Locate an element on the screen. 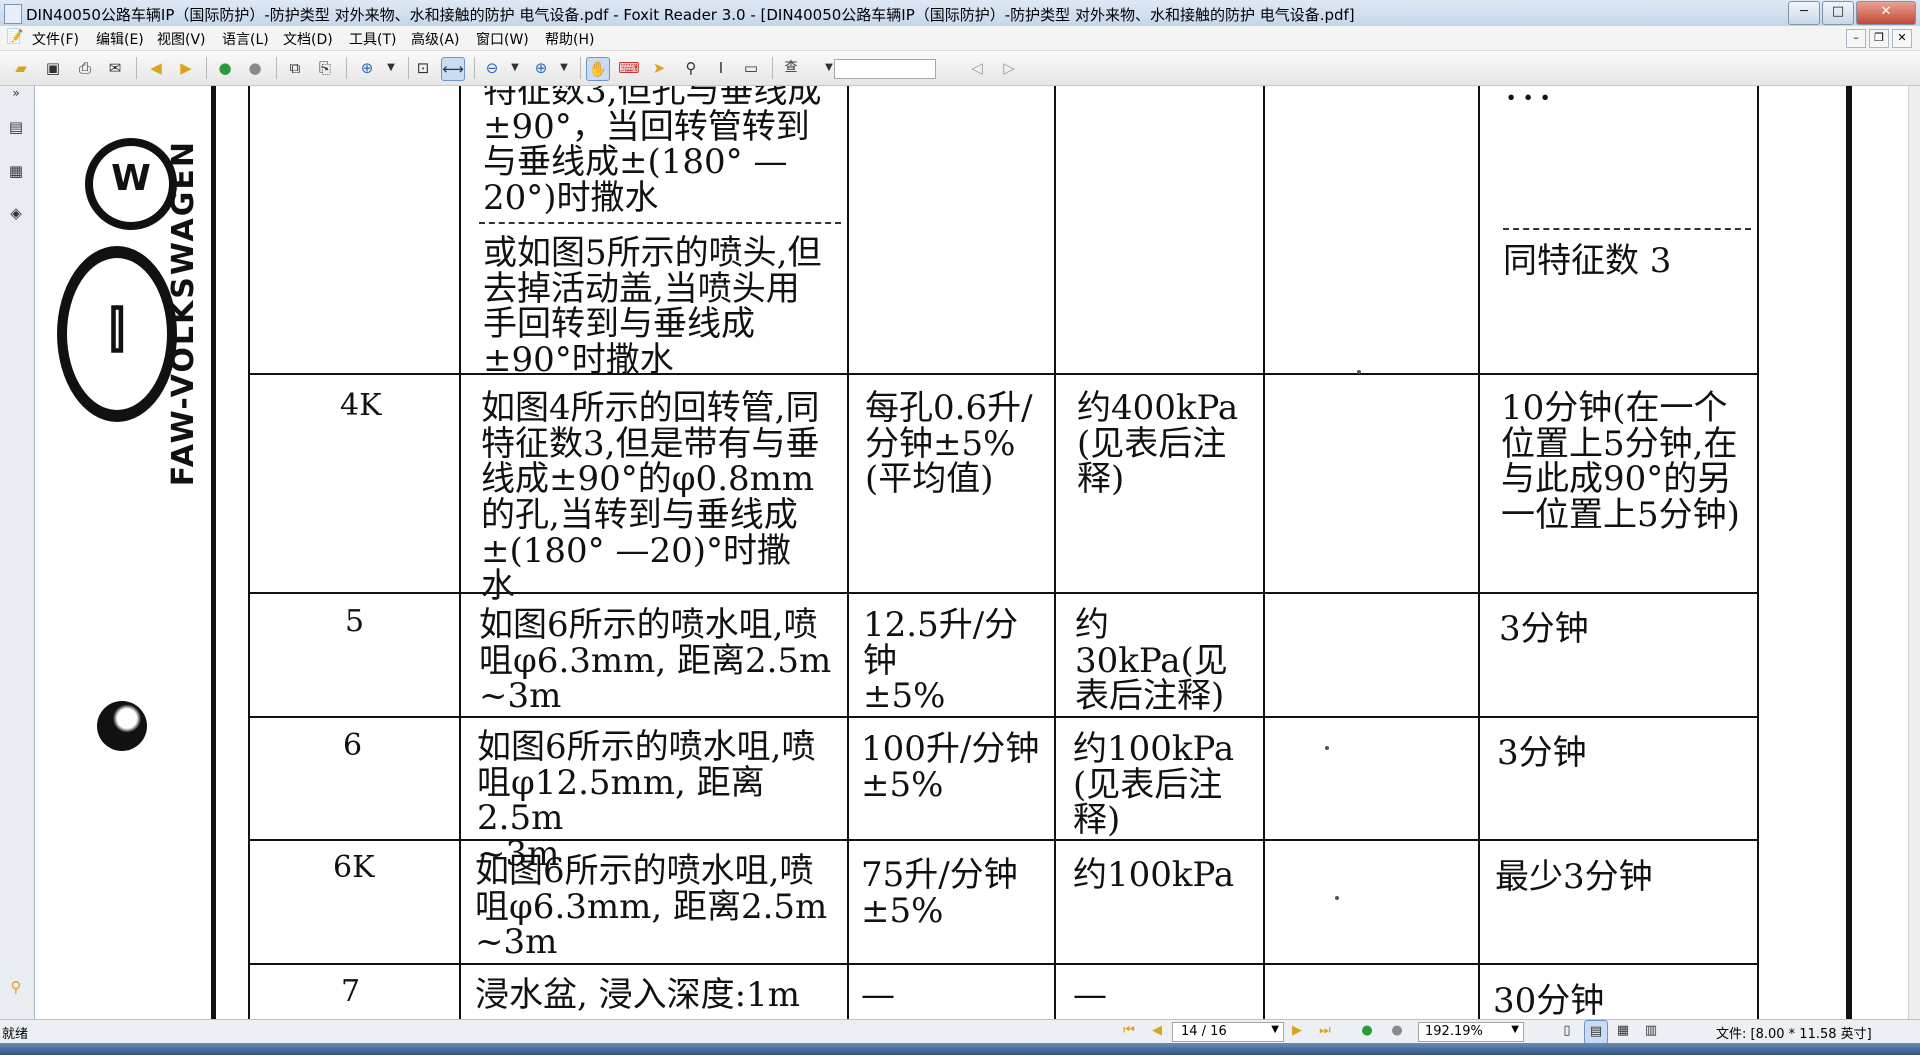 This screenshot has width=1920, height=1055. page-number-input: 14 / 16 ▼ is located at coordinates (1228, 1032).